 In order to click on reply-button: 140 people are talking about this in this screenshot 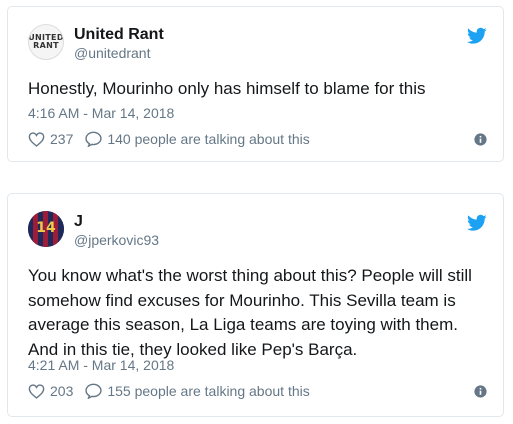, I will do `click(197, 139)`.